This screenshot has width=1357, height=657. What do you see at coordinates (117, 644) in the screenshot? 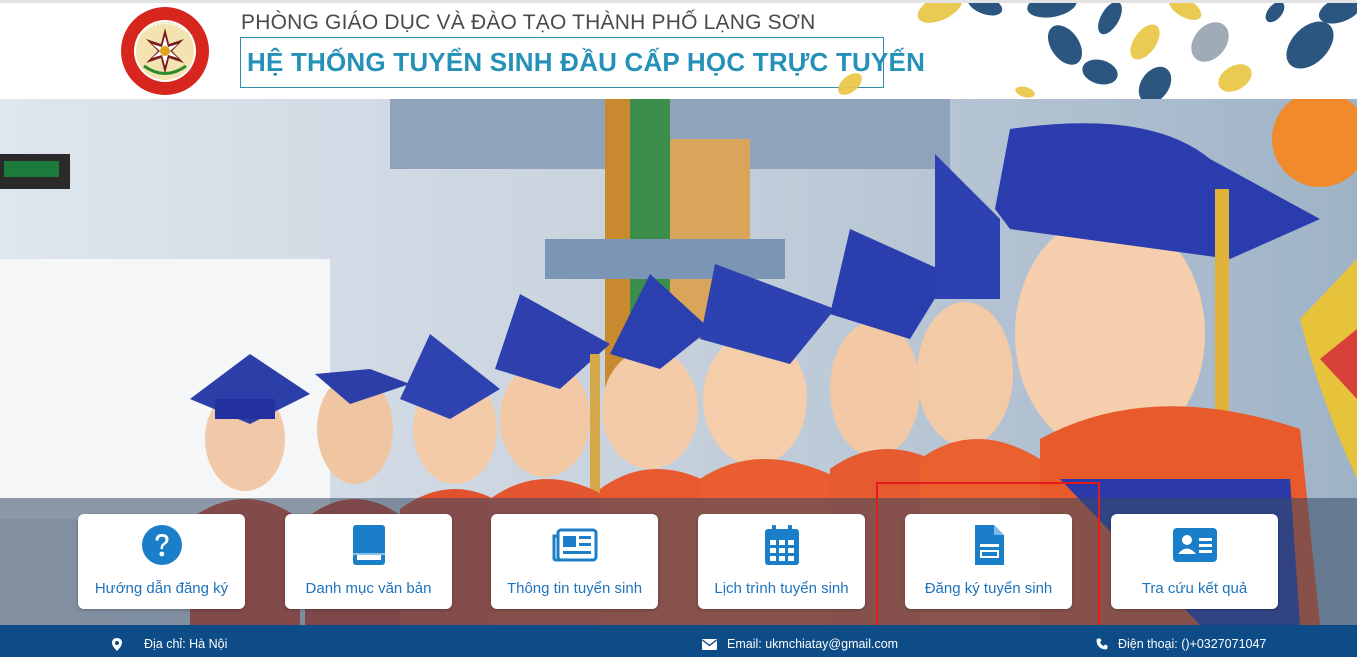
I see `map-marker-icon` at bounding box center [117, 644].